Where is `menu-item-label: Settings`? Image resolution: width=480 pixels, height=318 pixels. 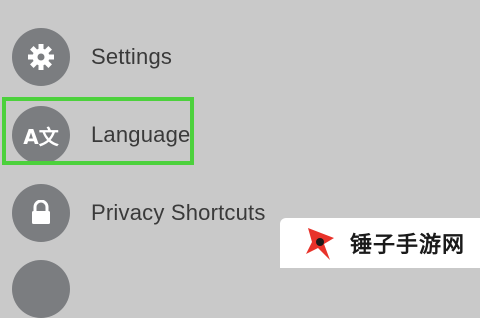 menu-item-label: Settings is located at coordinates (132, 56).